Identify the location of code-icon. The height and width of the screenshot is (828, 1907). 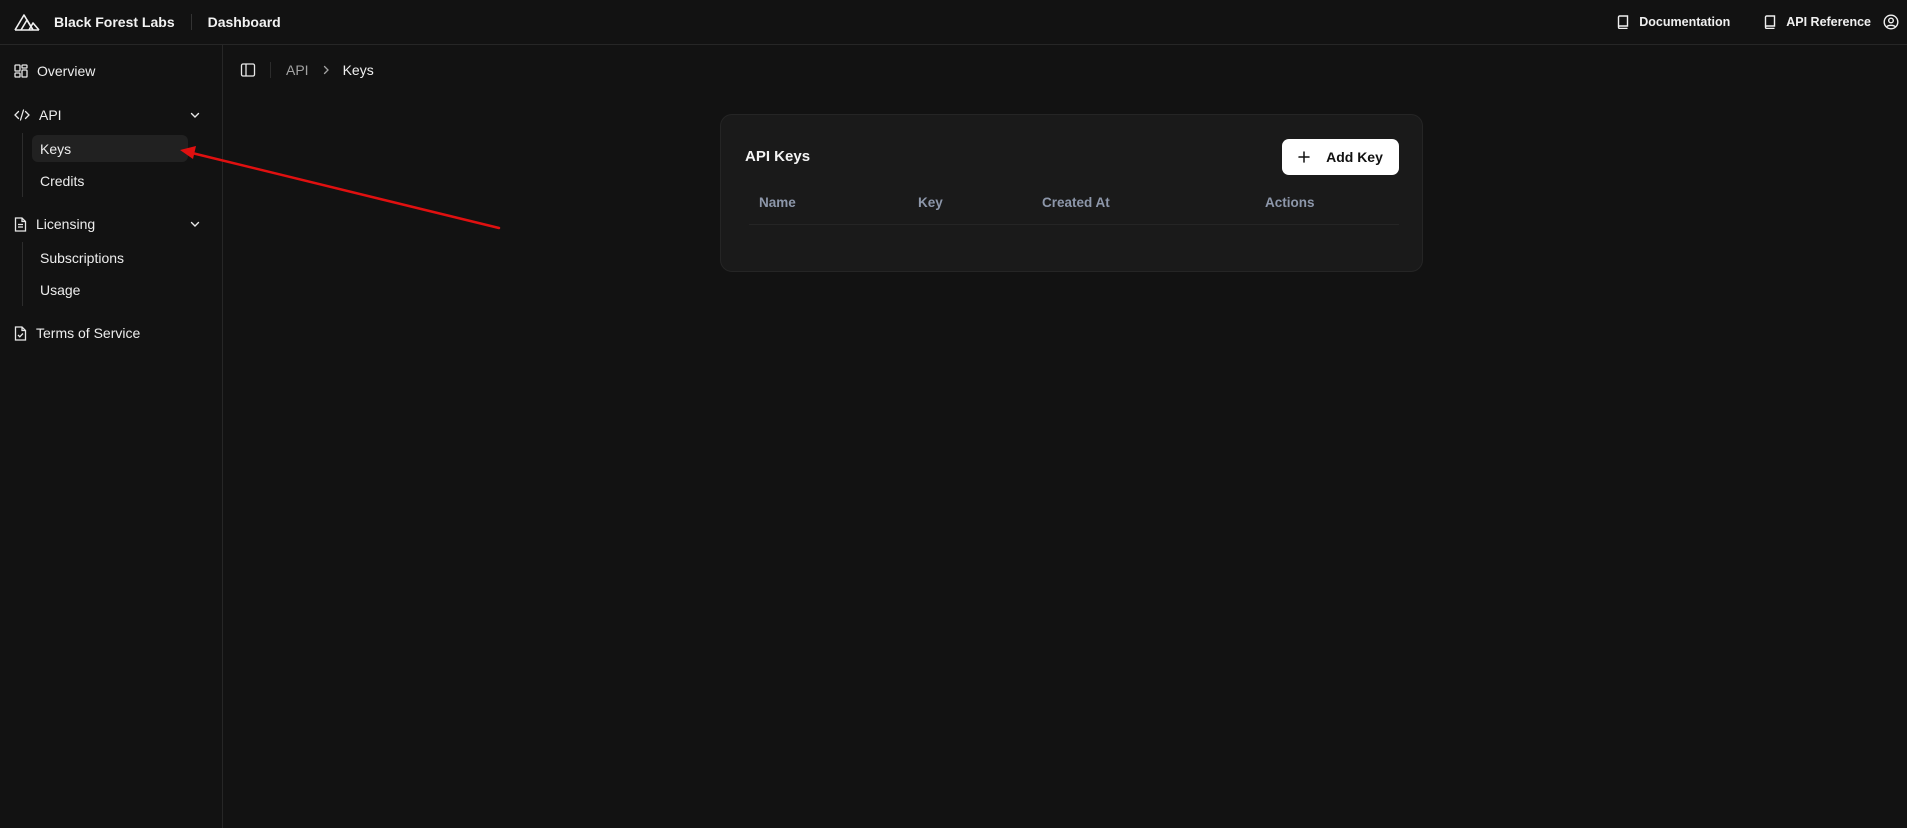
(26, 115).